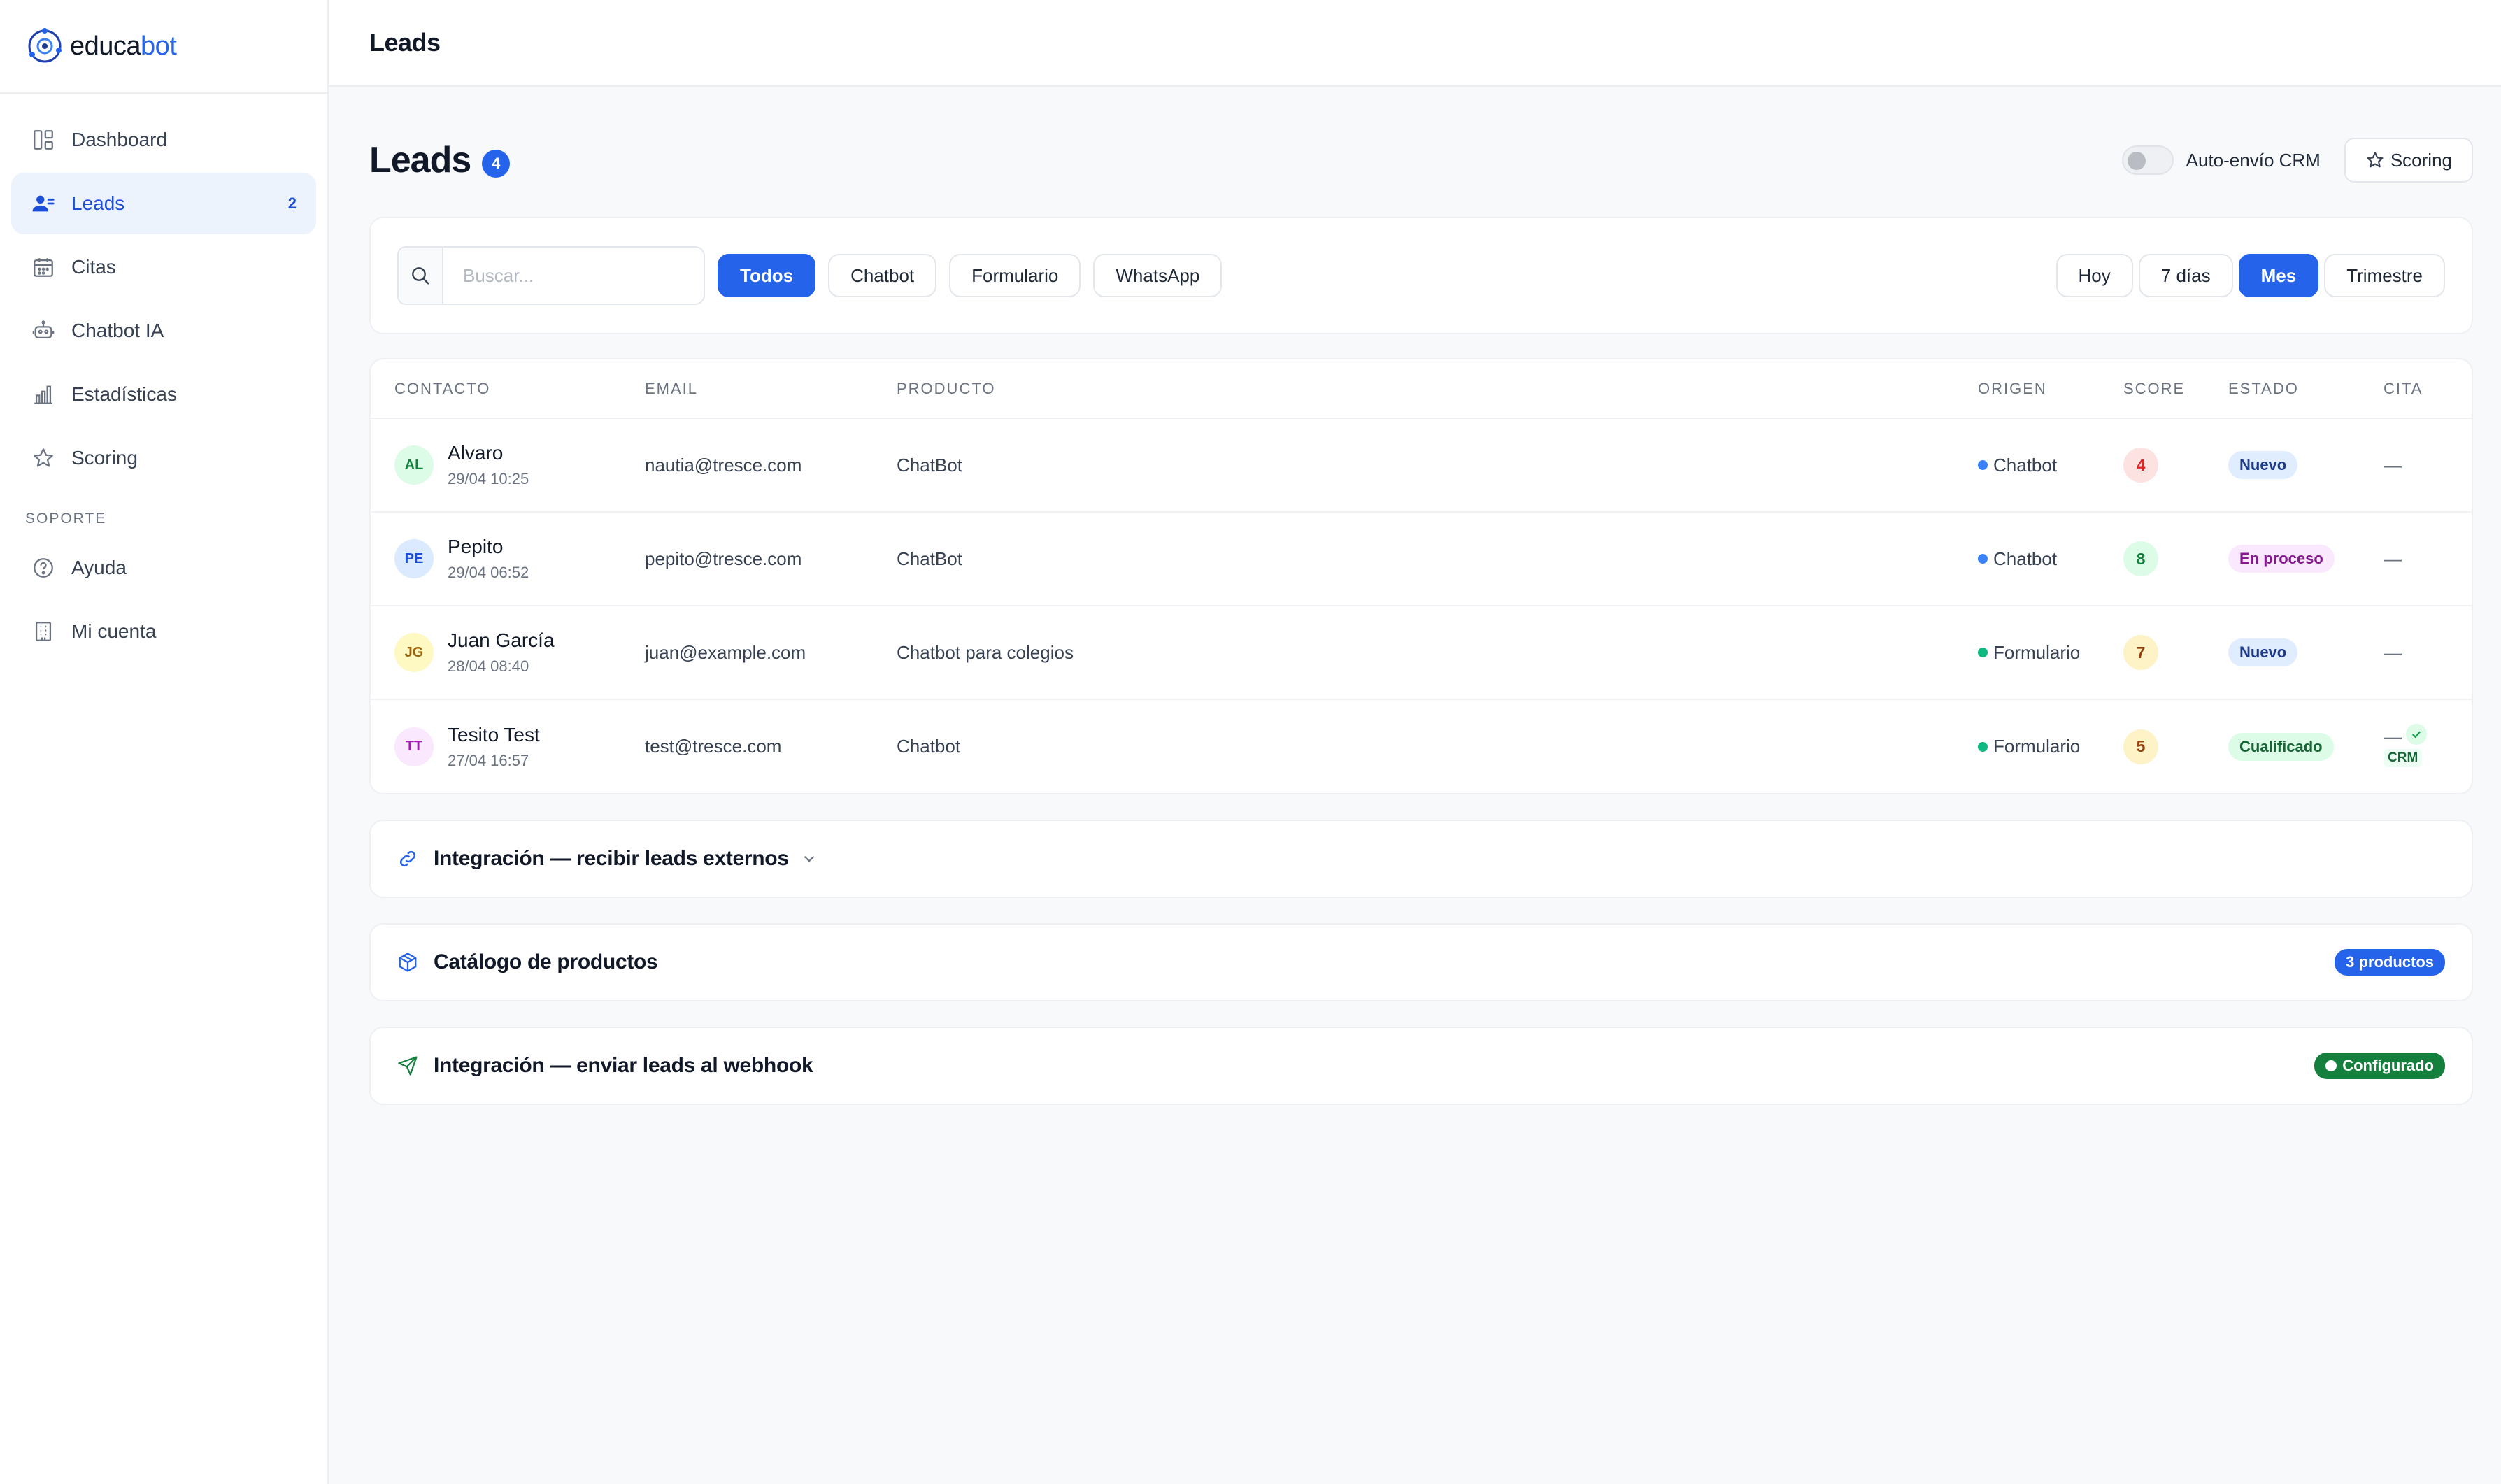 The width and height of the screenshot is (2501, 1484). I want to click on integration-receive-section: Integración — recibir leads externos, so click(1421, 859).